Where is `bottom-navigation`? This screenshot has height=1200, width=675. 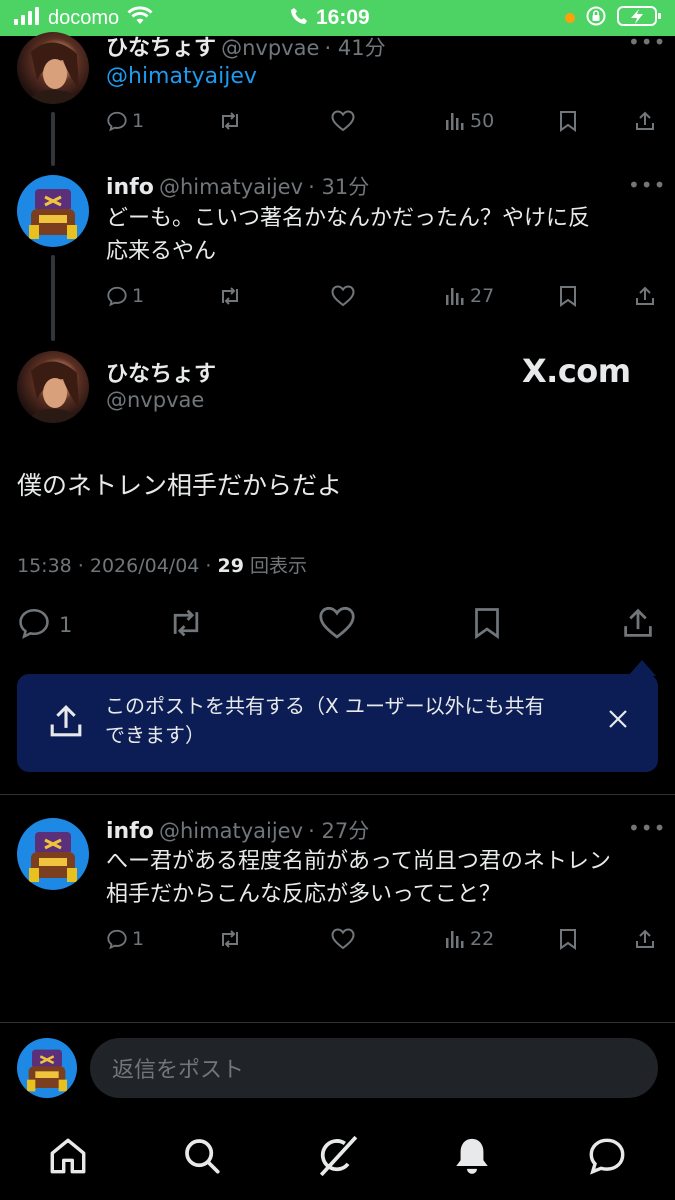
bottom-navigation is located at coordinates (337, 1160).